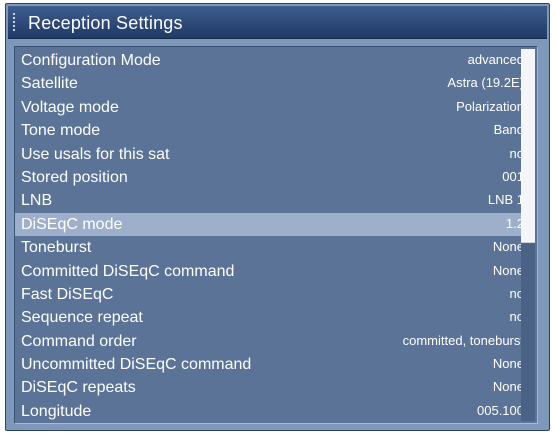 The image size is (556, 434). Describe the element at coordinates (273, 107) in the screenshot. I see `setting-voltage-mode: Voltage mode Polarization` at that location.